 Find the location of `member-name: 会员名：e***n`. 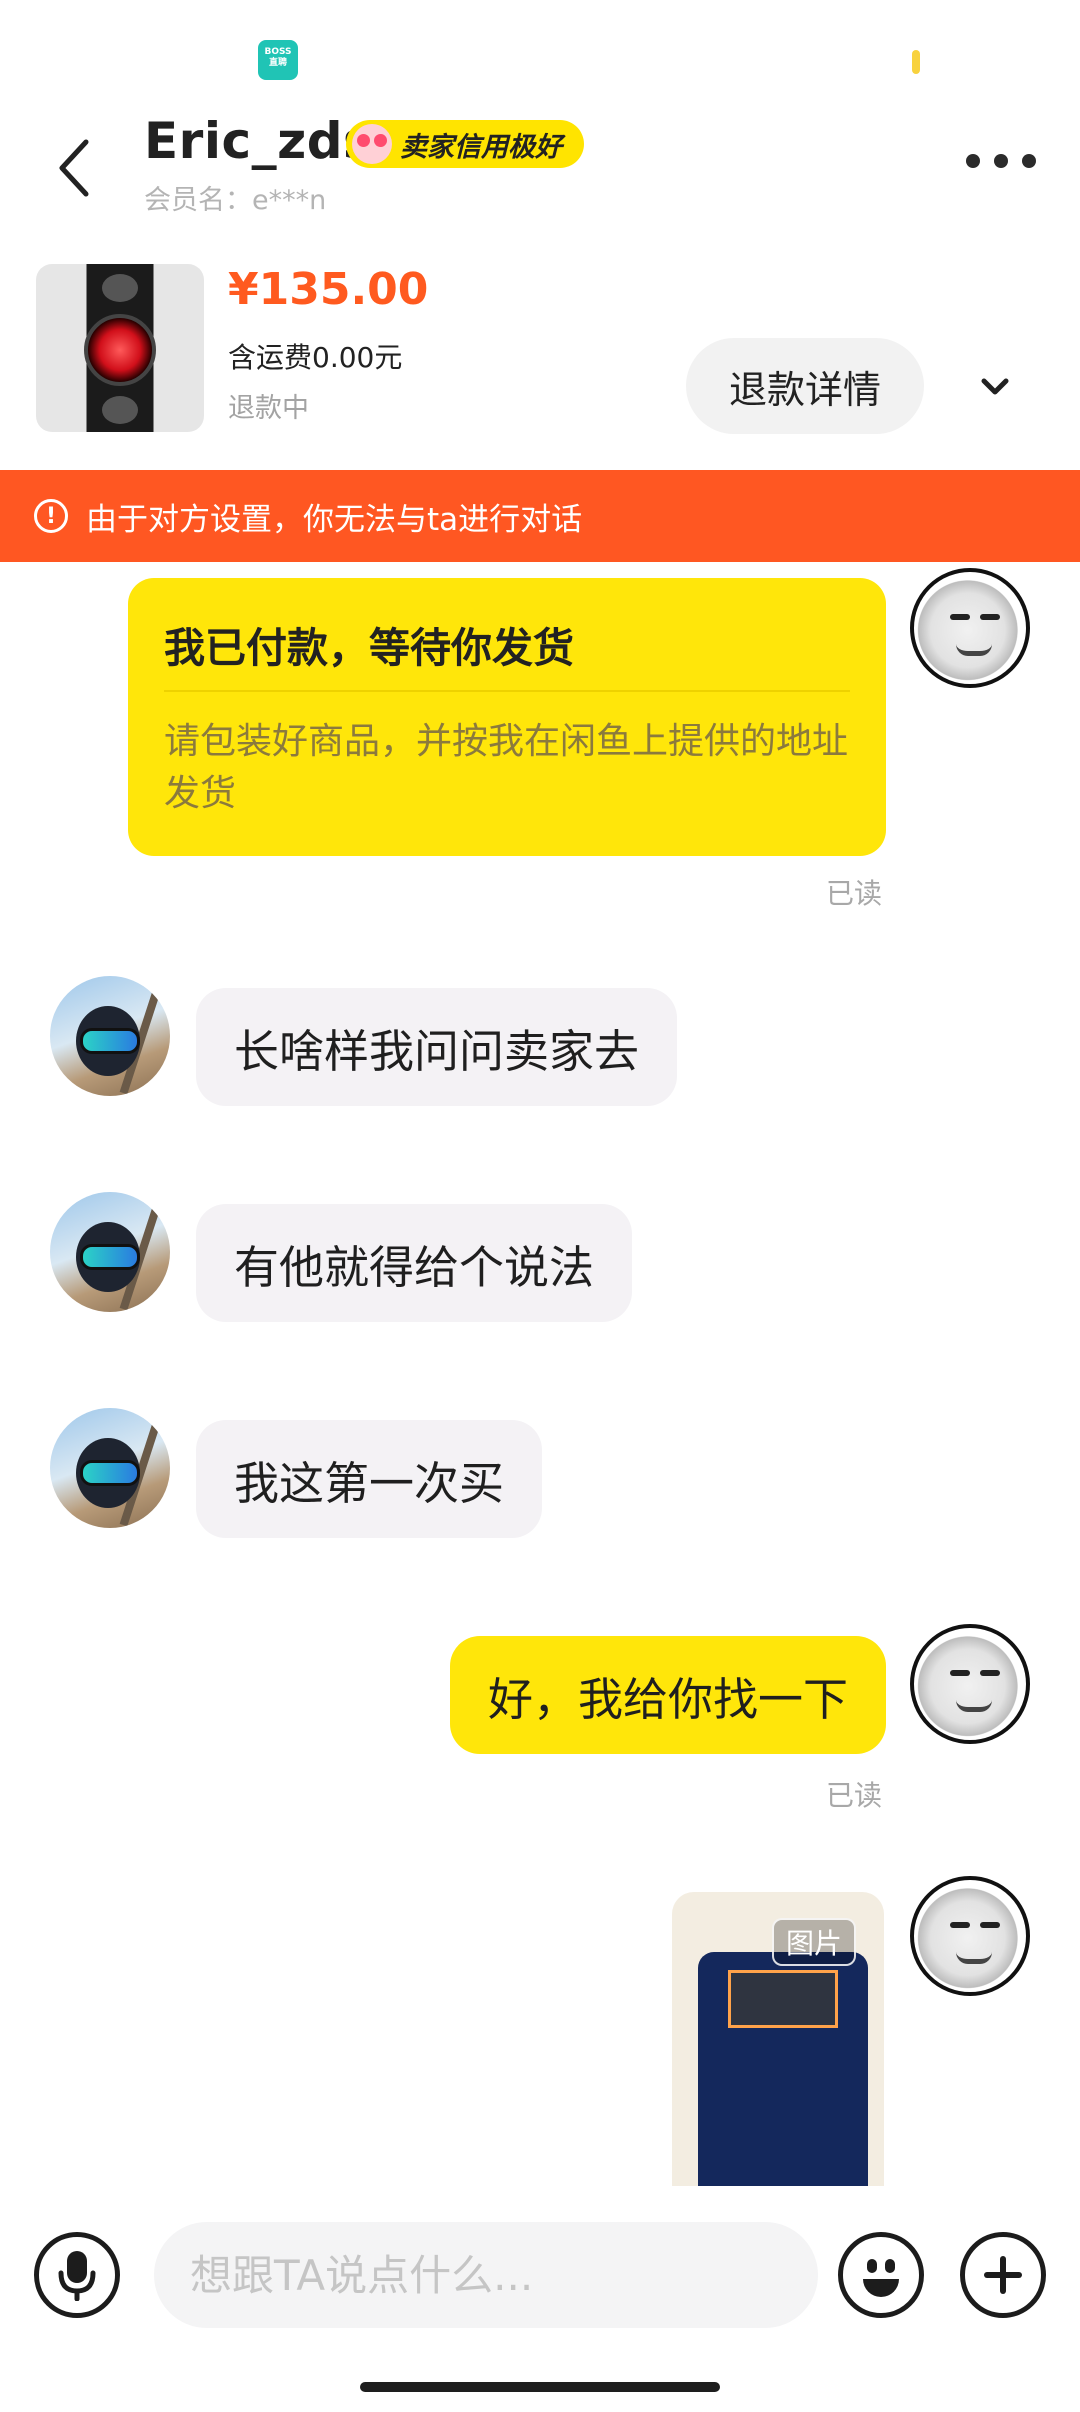

member-name: 会员名：e***n is located at coordinates (235, 200).